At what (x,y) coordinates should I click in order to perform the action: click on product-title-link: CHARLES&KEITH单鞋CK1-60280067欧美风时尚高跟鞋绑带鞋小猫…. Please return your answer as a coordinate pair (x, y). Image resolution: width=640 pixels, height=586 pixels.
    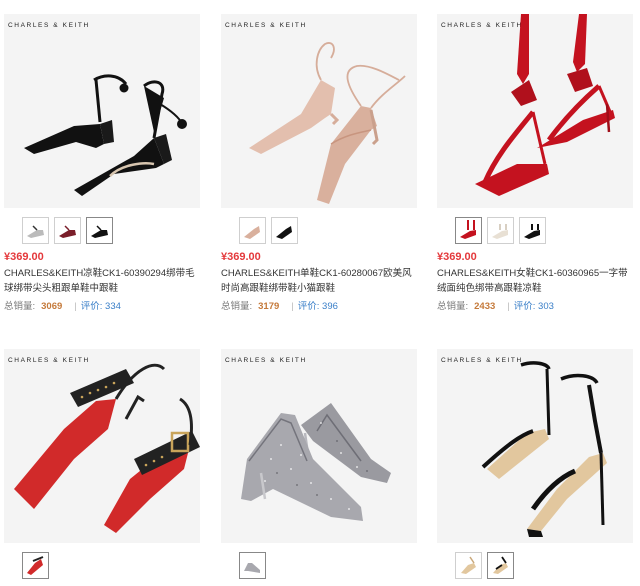
    Looking at the image, I should click on (321, 281).